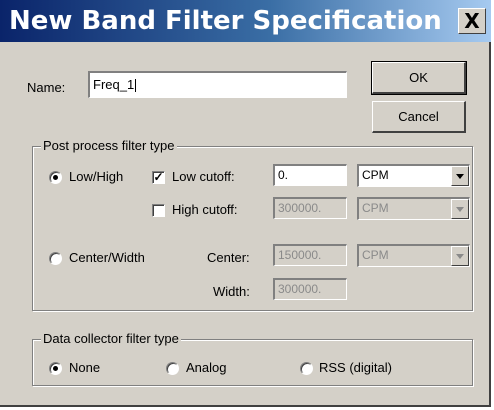  What do you see at coordinates (55, 258) in the screenshot?
I see `center-width-radio` at bounding box center [55, 258].